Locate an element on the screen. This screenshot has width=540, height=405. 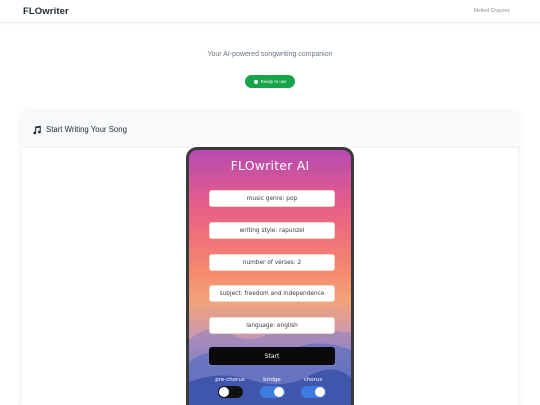
pre-chorus-toggle is located at coordinates (230, 392).